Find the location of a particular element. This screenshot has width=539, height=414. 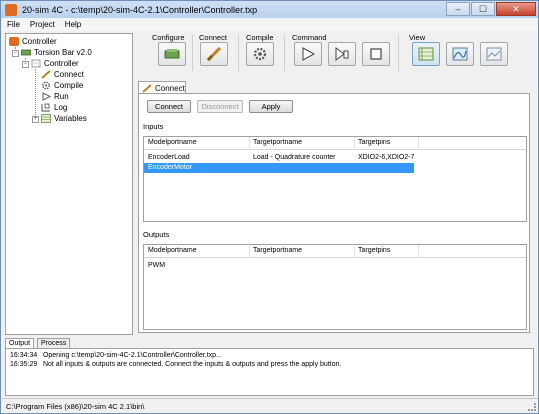

tree-connect-label: Connect is located at coordinates (69, 74).